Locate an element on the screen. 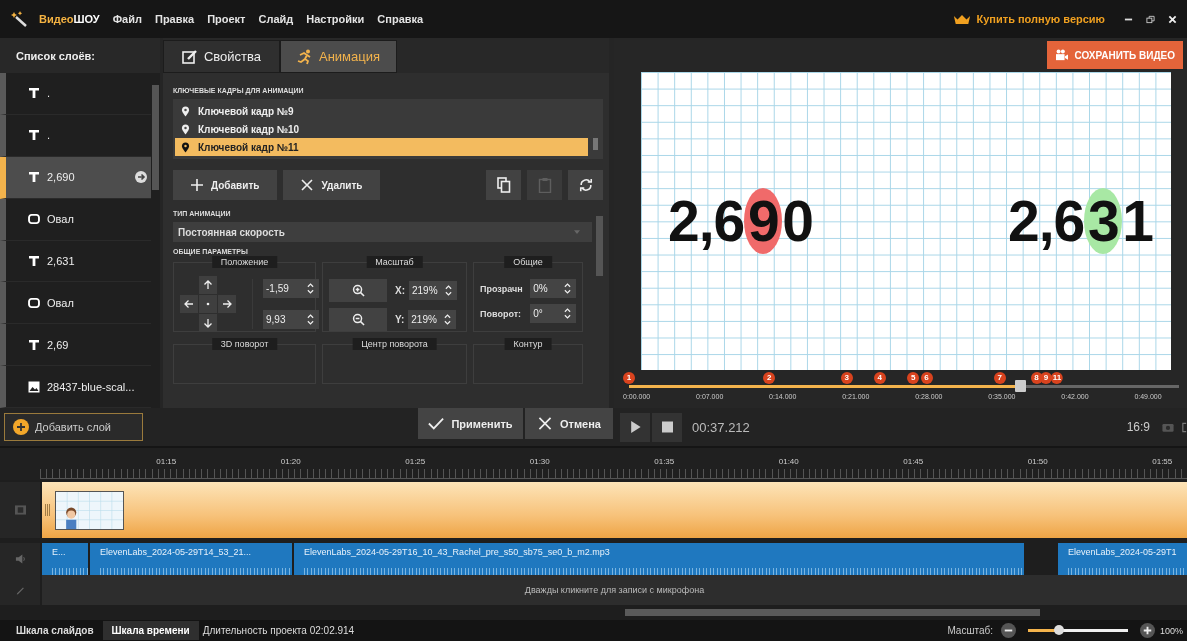  video-camera-icon is located at coordinates (1062, 55).